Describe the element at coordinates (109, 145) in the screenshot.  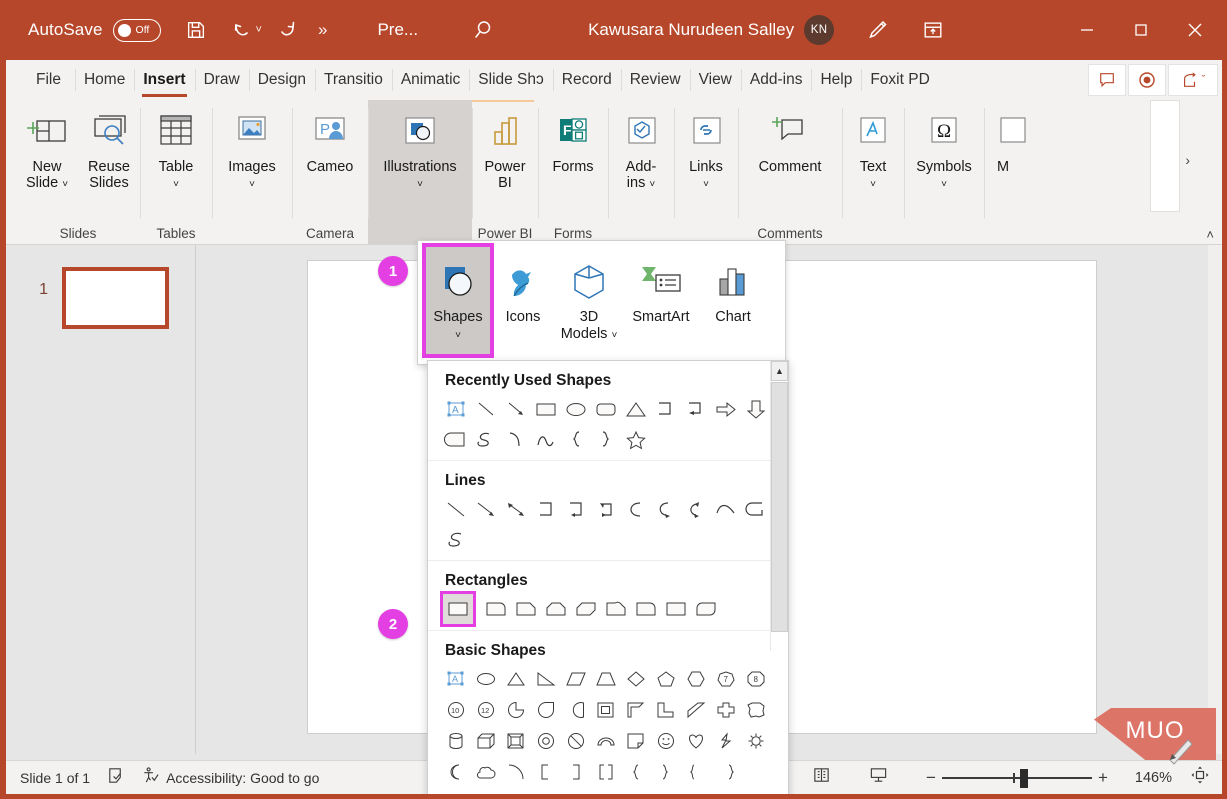
I see `reuse-slides-button: Reuse Slides` at that location.